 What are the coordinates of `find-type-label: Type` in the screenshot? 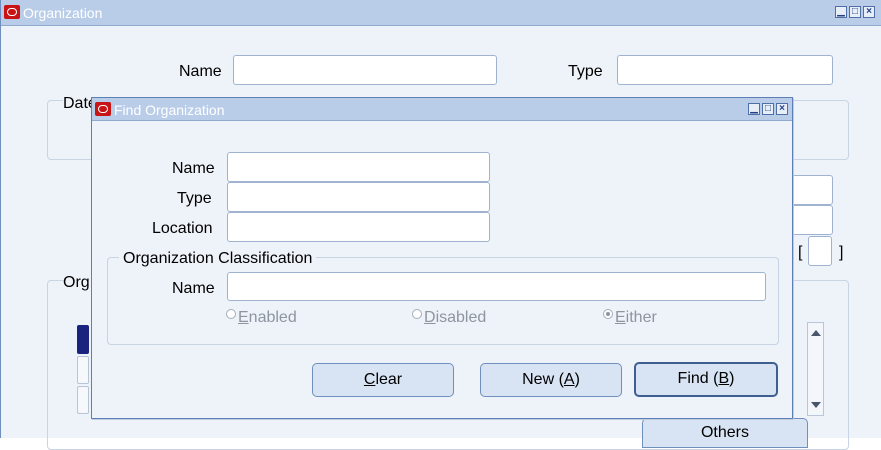 It's located at (194, 198).